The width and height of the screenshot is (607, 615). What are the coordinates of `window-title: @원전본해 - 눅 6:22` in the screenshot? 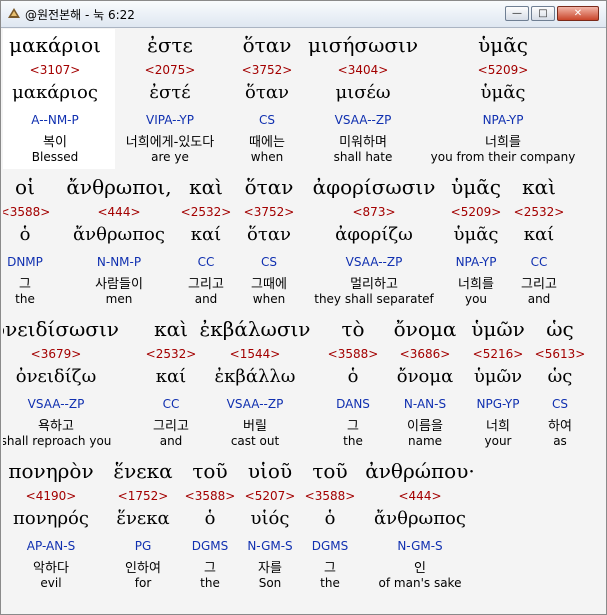 It's located at (80, 15).